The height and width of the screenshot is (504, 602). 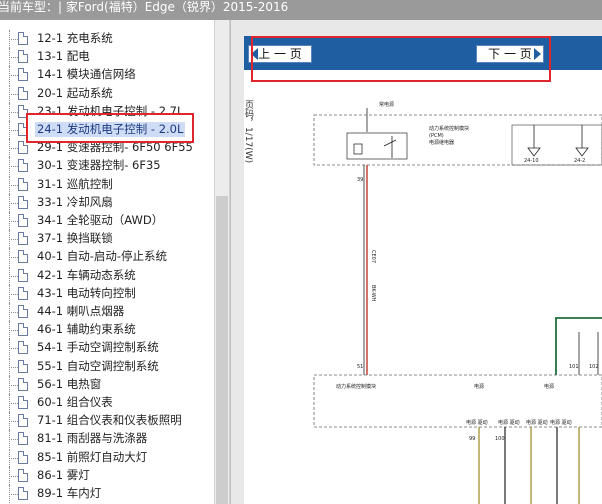 I want to click on tree-item: 40-1 自动-启动-停止系统, so click(x=107, y=257).